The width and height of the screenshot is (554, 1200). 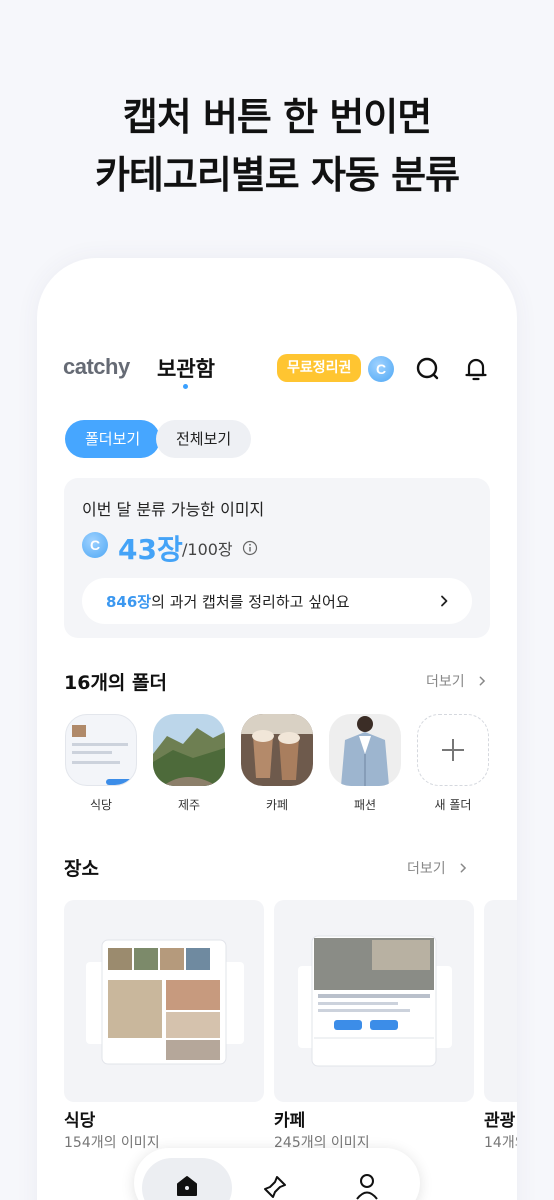 I want to click on app-logo: catchy, so click(x=96, y=366).